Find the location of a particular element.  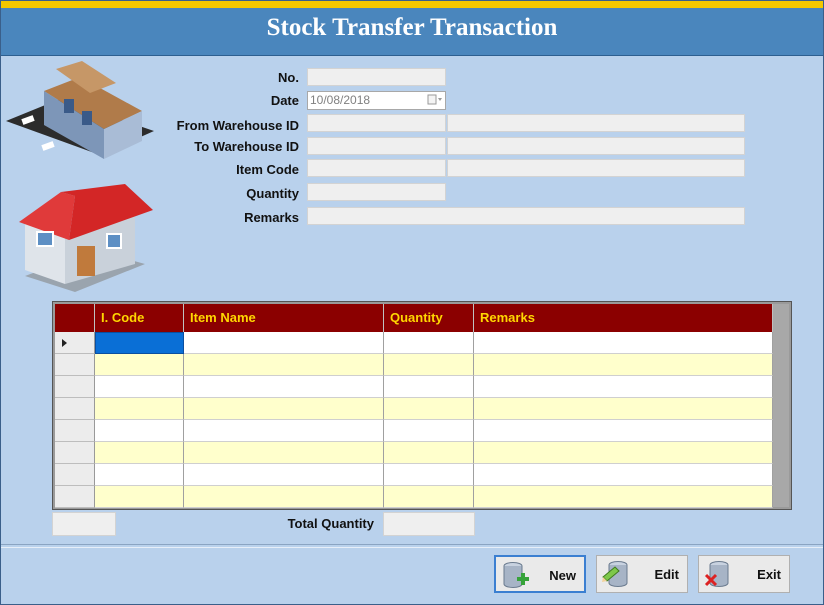

grid-corner-header is located at coordinates (75, 318).